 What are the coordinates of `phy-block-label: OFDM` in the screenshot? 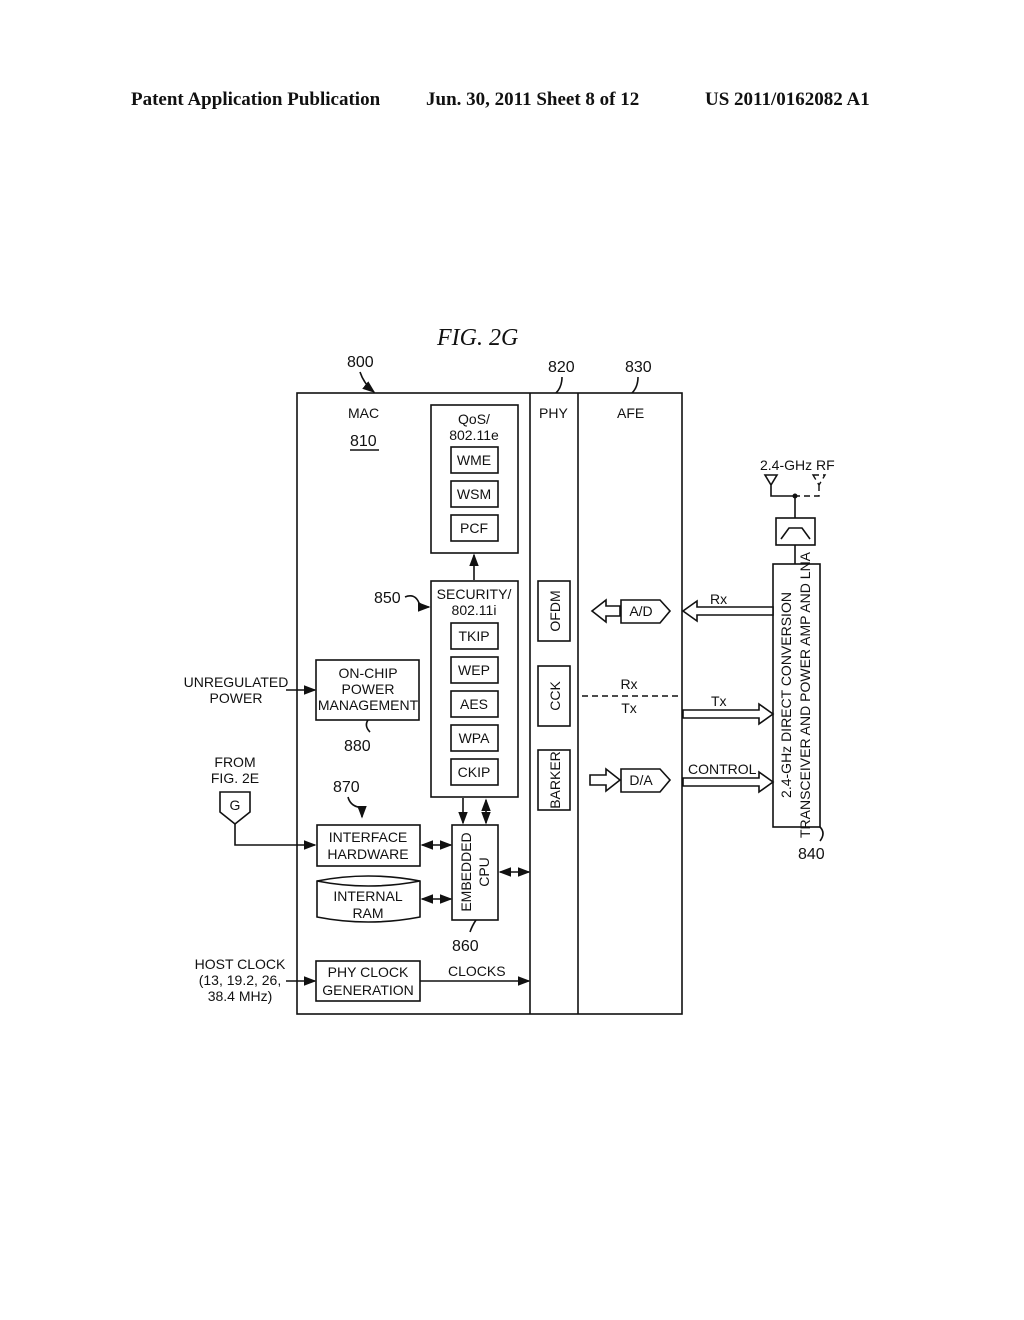 It's located at (555, 610).